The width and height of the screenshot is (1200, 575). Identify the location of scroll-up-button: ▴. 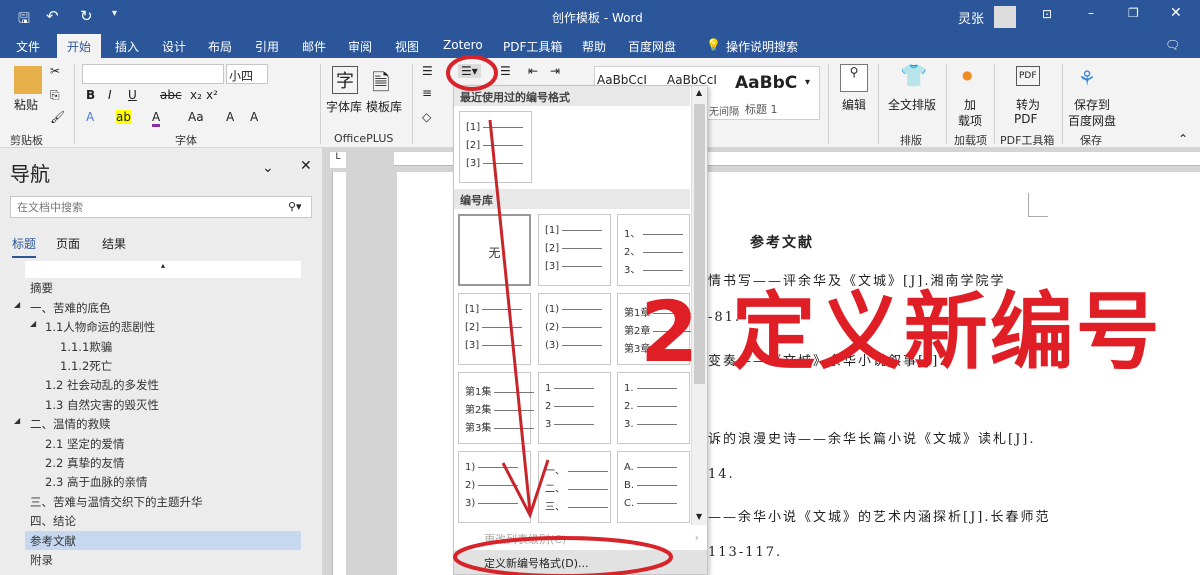
(163, 269).